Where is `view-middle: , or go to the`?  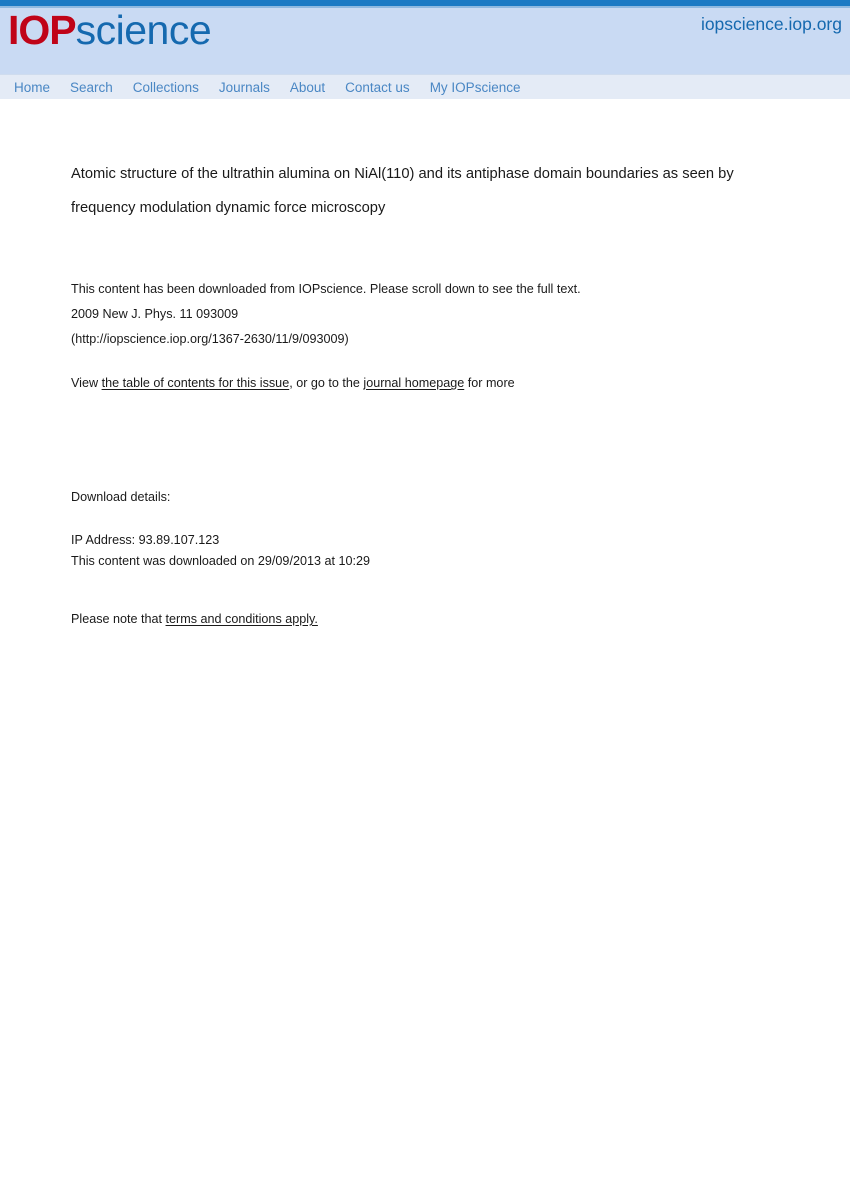
view-middle: , or go to the is located at coordinates (326, 383).